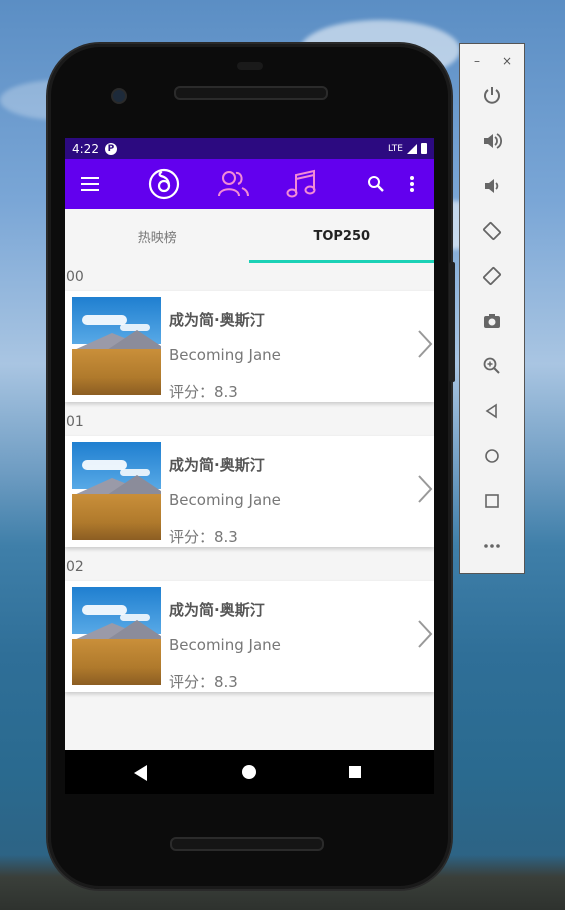 The width and height of the screenshot is (565, 910). I want to click on tab-now-showing: 热映榜, so click(157, 236).